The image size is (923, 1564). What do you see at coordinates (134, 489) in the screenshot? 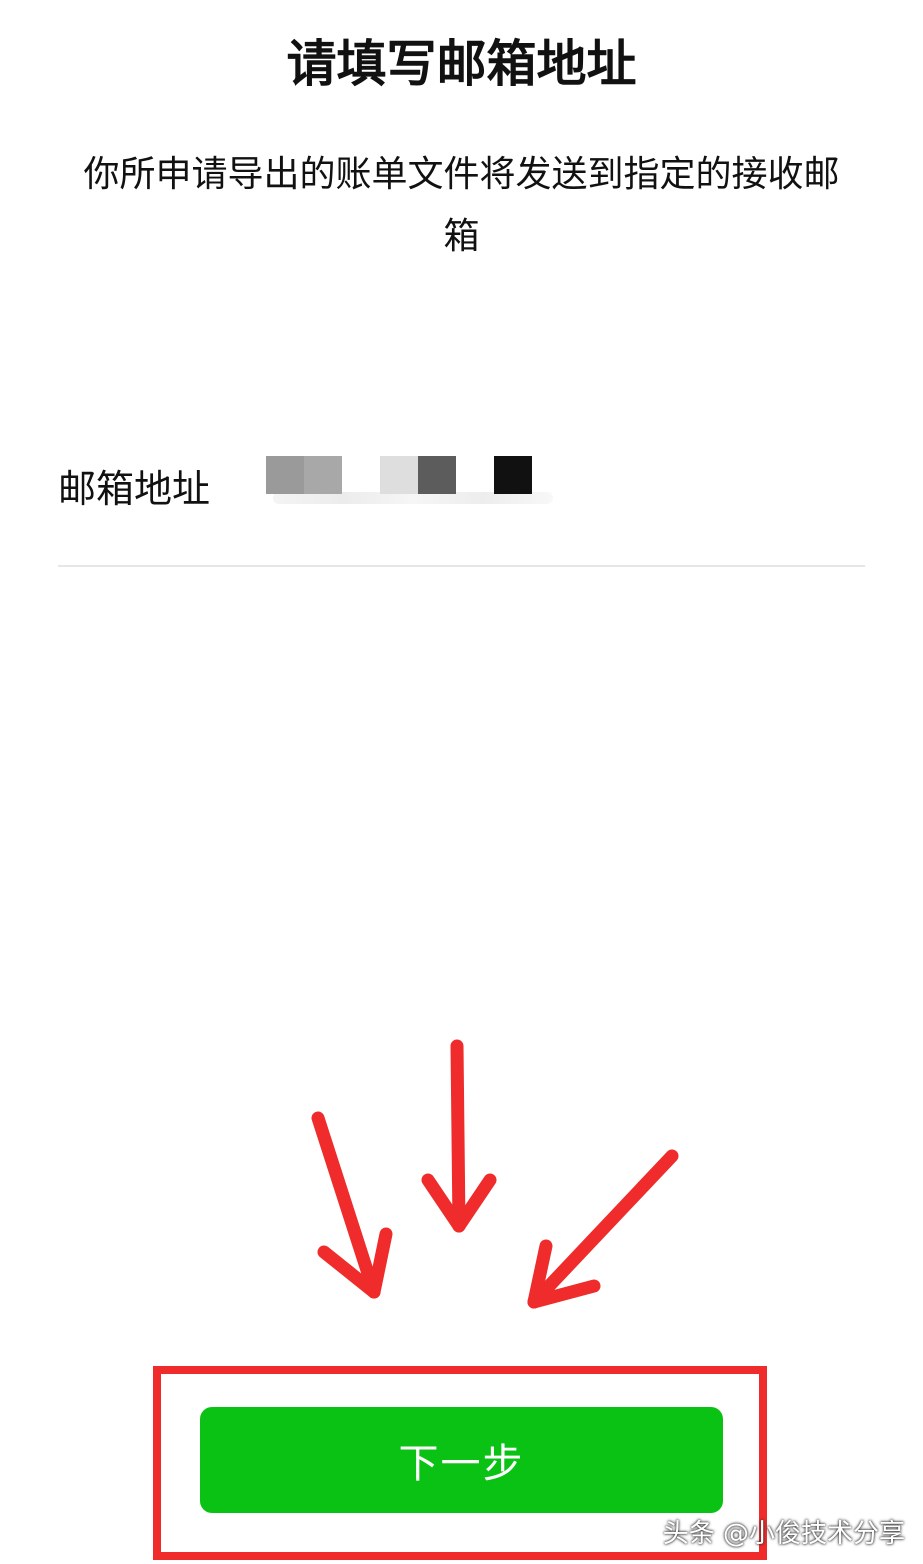
I see `email-field-label: 邮箱地址` at bounding box center [134, 489].